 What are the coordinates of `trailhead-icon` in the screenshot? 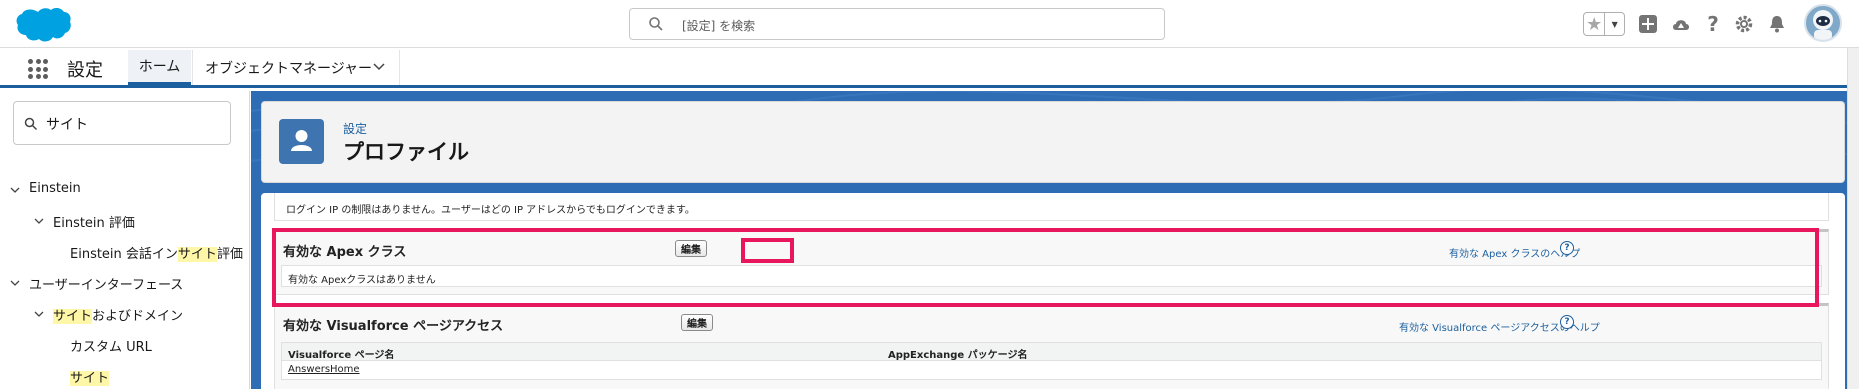 It's located at (1681, 25).